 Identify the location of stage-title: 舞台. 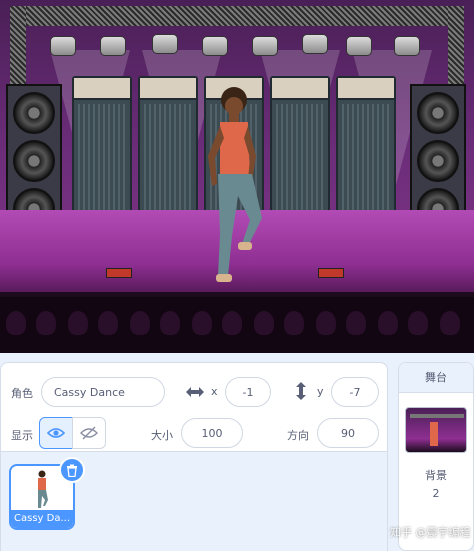
(436, 378).